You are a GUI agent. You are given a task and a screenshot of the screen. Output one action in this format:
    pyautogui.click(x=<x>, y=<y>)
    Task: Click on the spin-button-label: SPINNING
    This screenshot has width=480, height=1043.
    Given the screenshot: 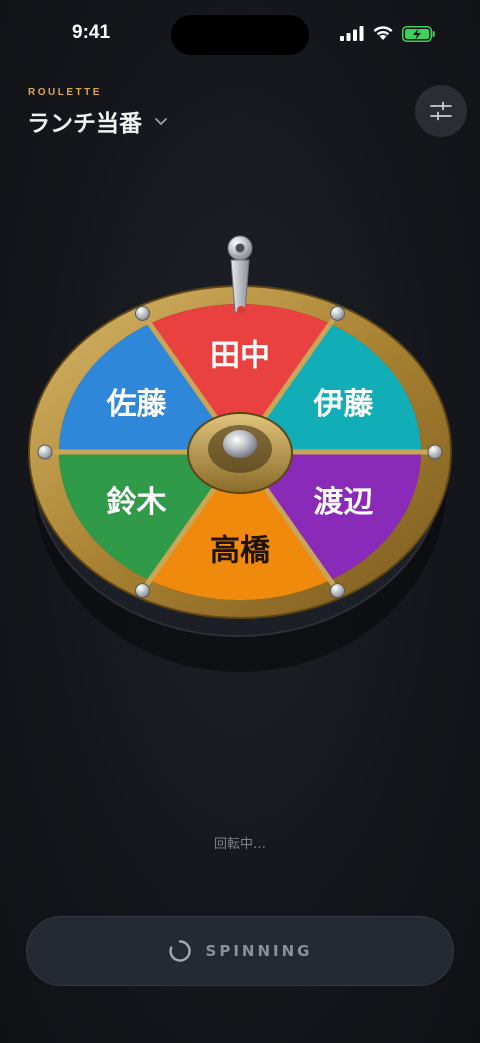 What is the action you would take?
    pyautogui.click(x=259, y=951)
    